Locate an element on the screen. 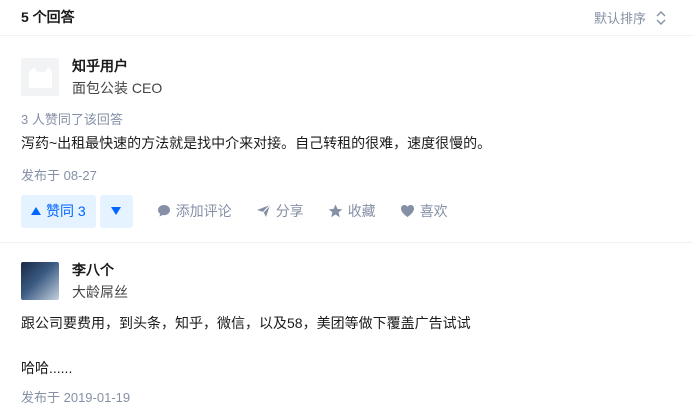 This screenshot has width=693, height=411. collect-label: 收藏 is located at coordinates (361, 211).